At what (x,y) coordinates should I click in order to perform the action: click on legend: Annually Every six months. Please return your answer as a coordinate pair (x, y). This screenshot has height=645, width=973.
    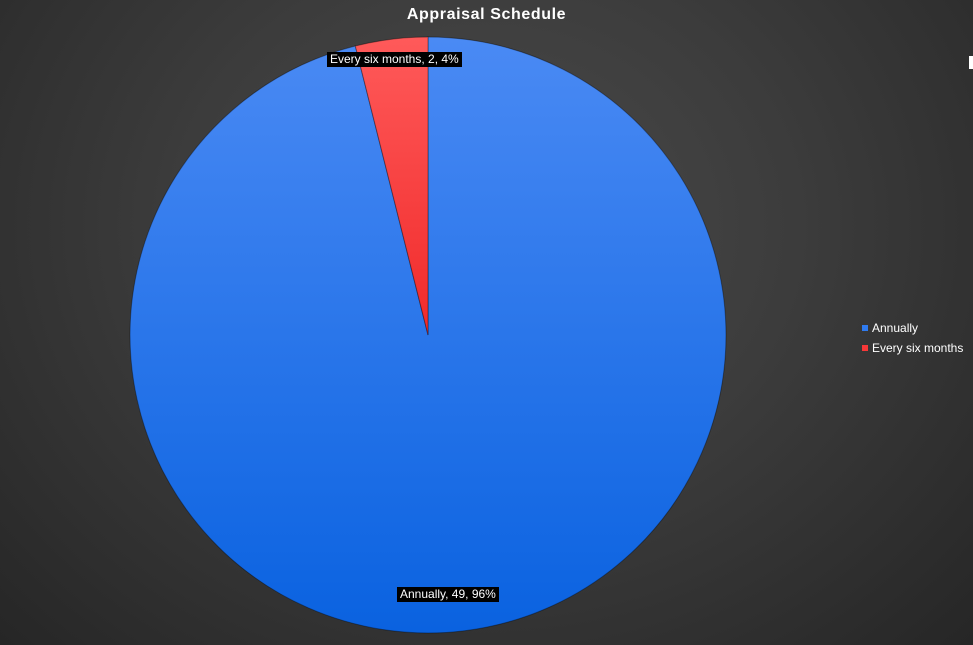
    Looking at the image, I should click on (912, 338).